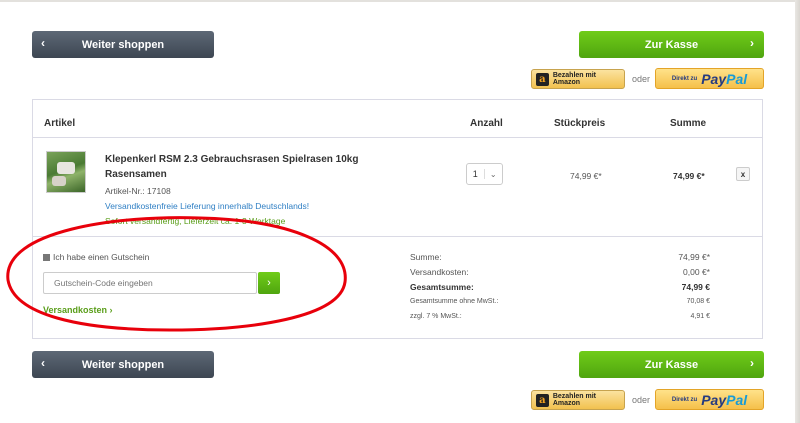  What do you see at coordinates (486, 123) in the screenshot?
I see `column-quantity: Anzahl` at bounding box center [486, 123].